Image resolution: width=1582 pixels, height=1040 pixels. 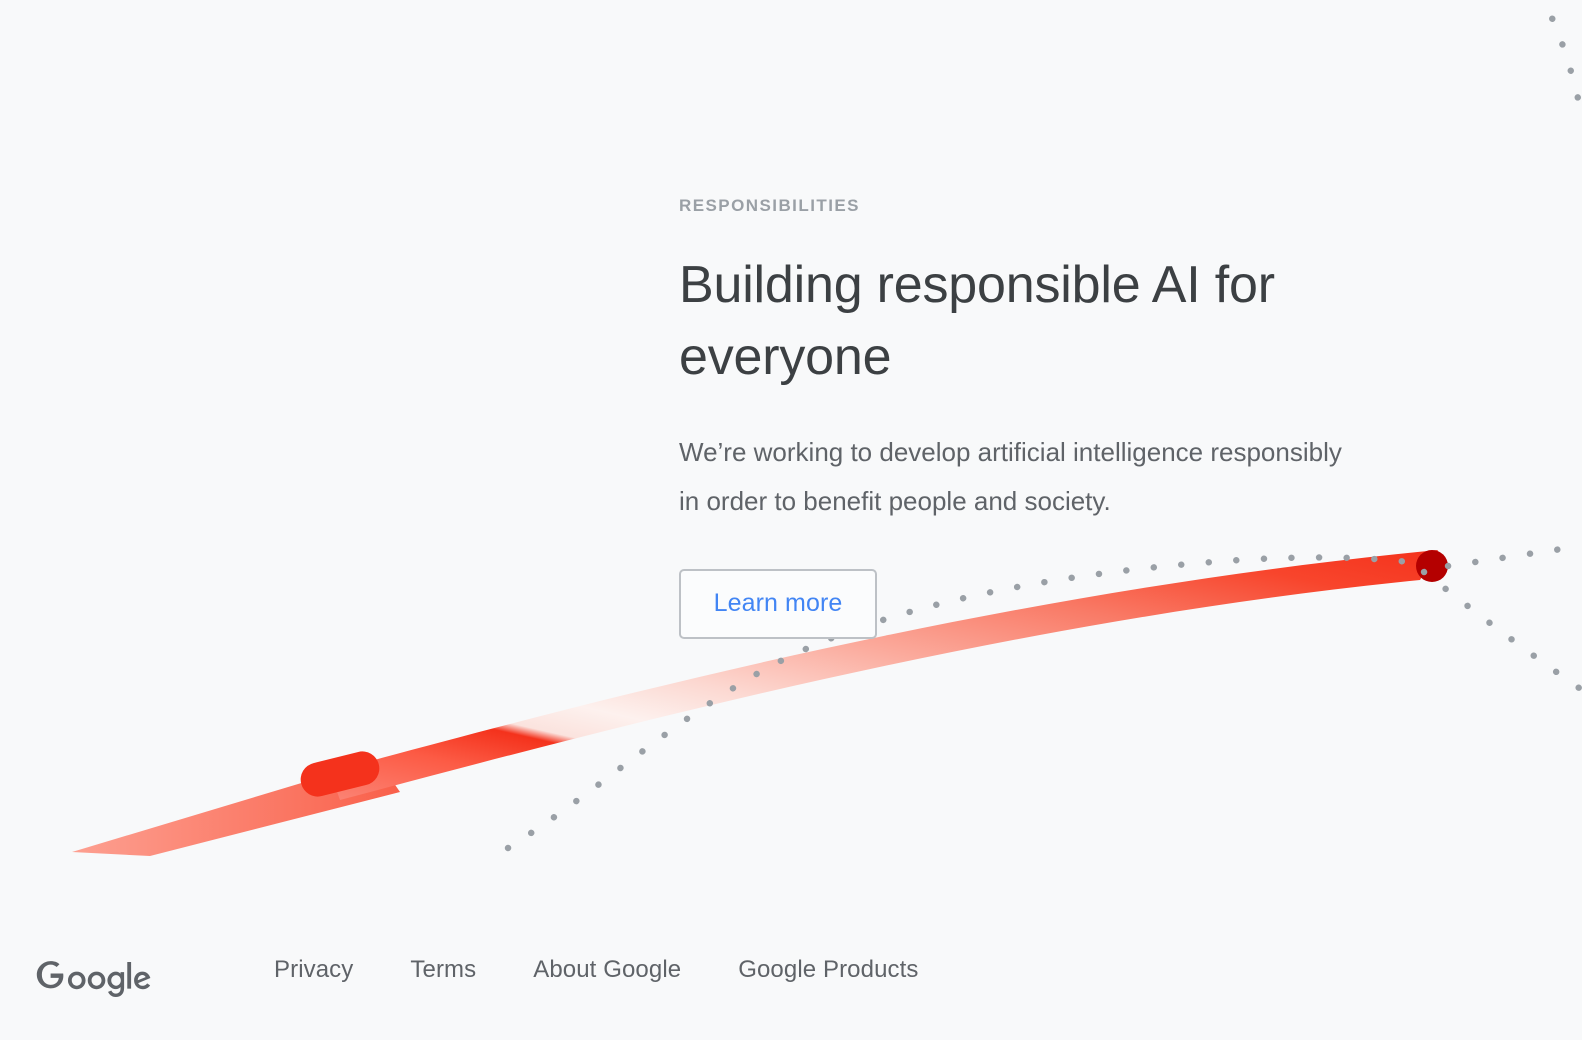 What do you see at coordinates (977, 321) in the screenshot?
I see `page-title: Building responsible AI for everyone` at bounding box center [977, 321].